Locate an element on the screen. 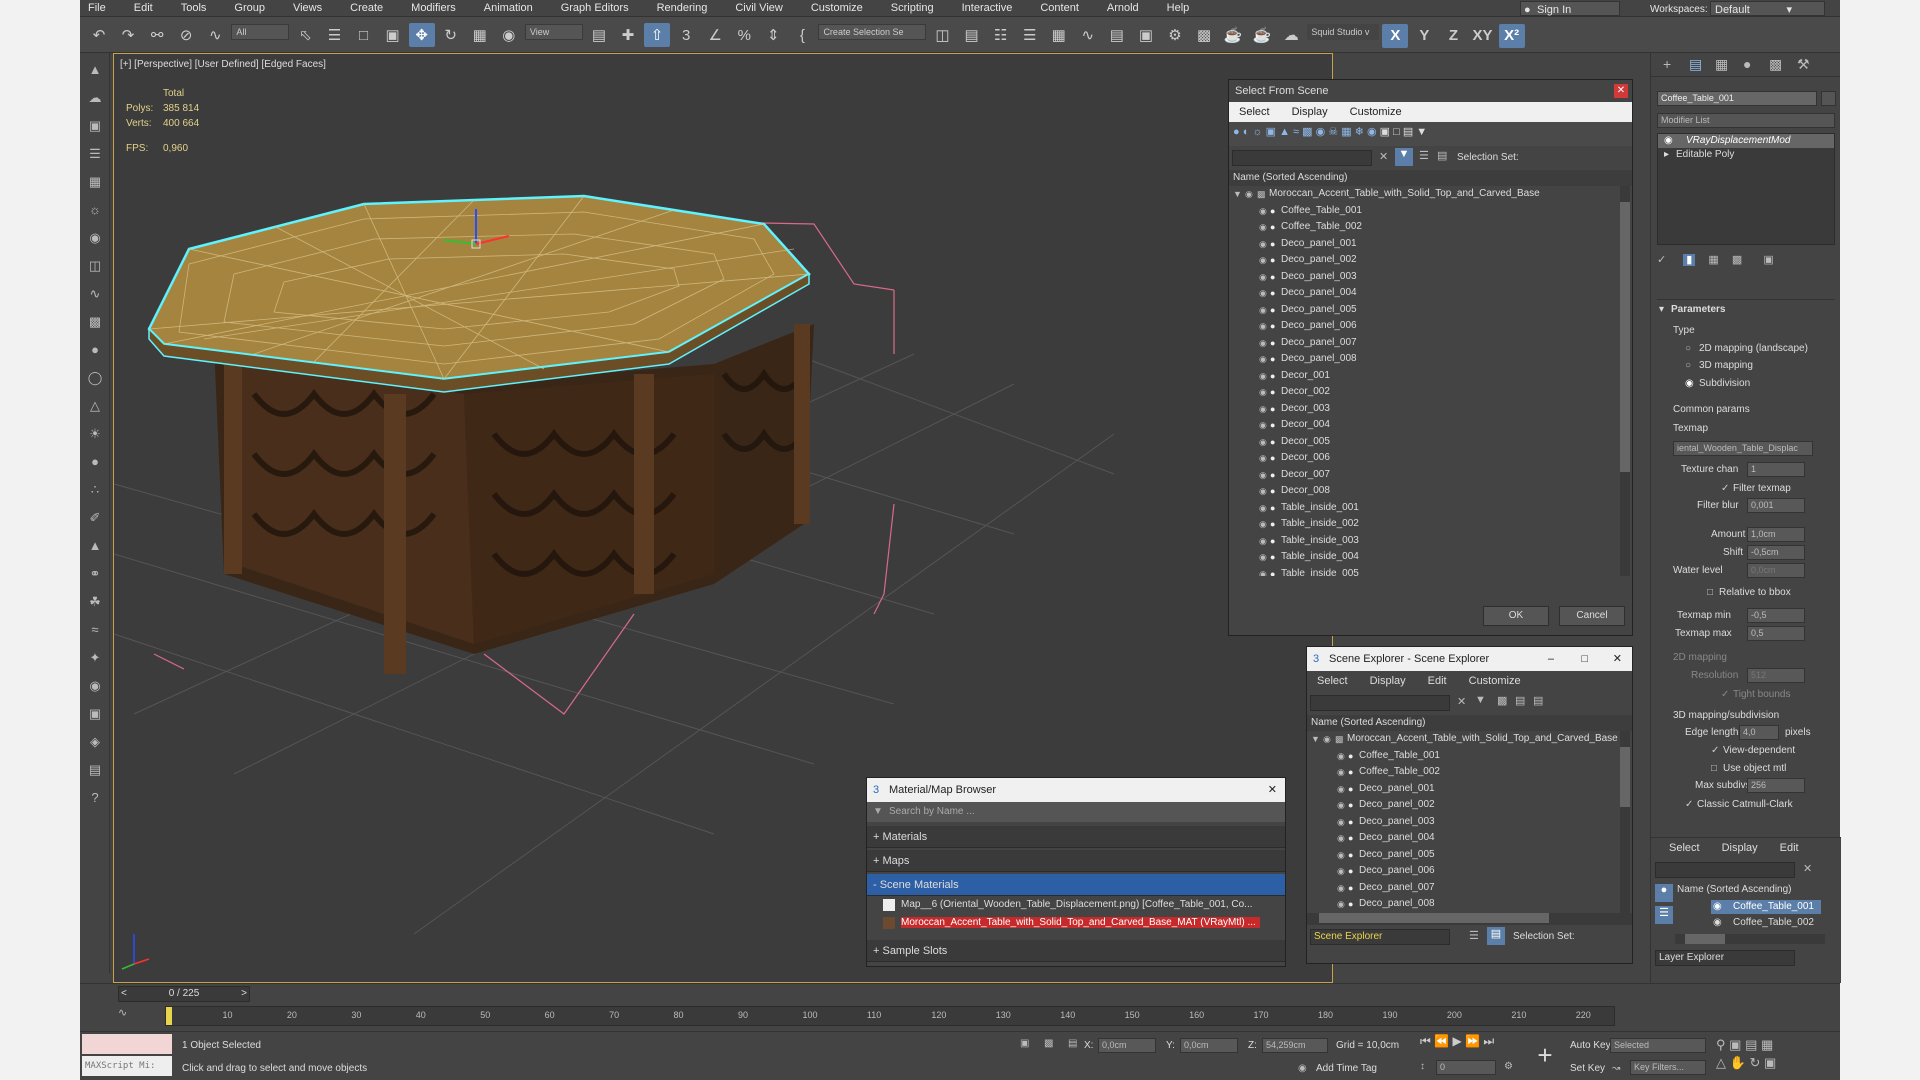  time-config-icon: ⚙ is located at coordinates (1508, 1066).